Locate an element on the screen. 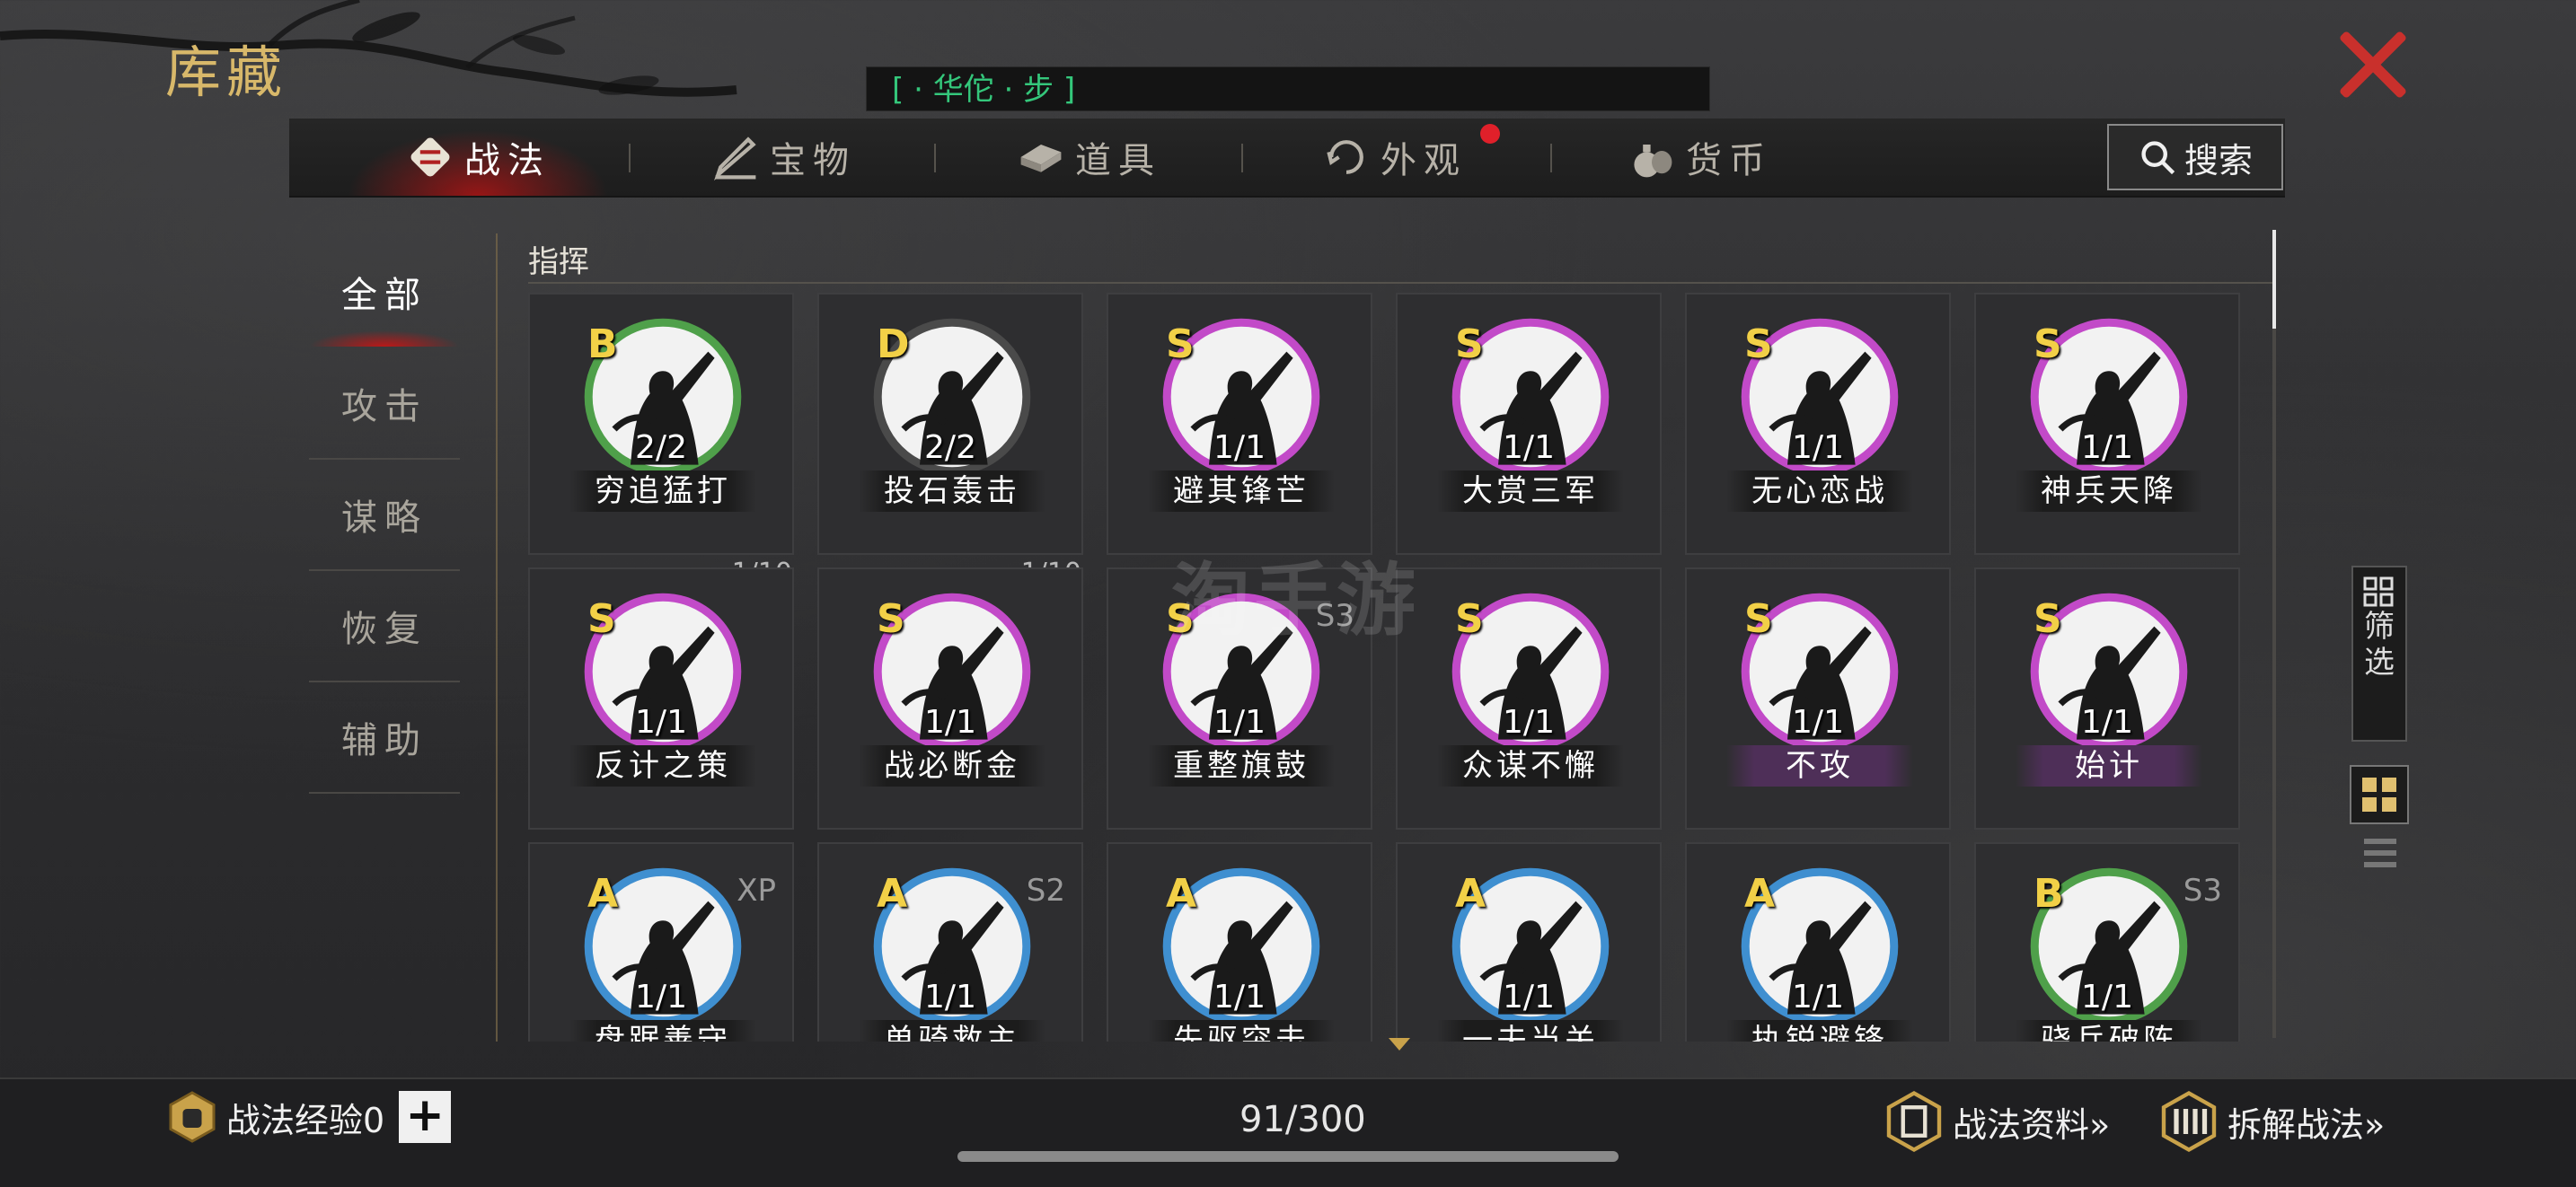  more-below-arrow-icon is located at coordinates (1399, 1044).